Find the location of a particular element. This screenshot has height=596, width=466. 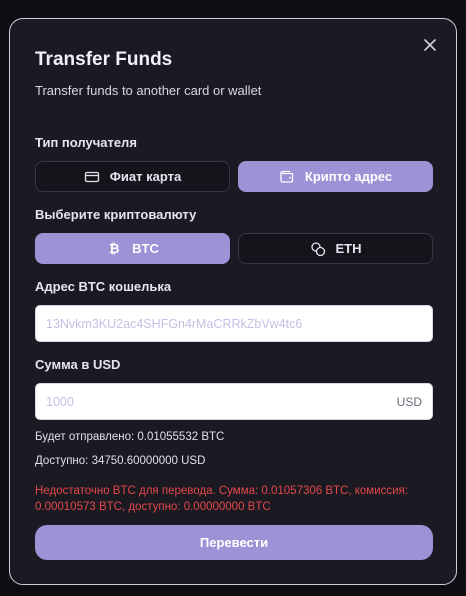

transfer-submit-button: Перевести is located at coordinates (234, 542).